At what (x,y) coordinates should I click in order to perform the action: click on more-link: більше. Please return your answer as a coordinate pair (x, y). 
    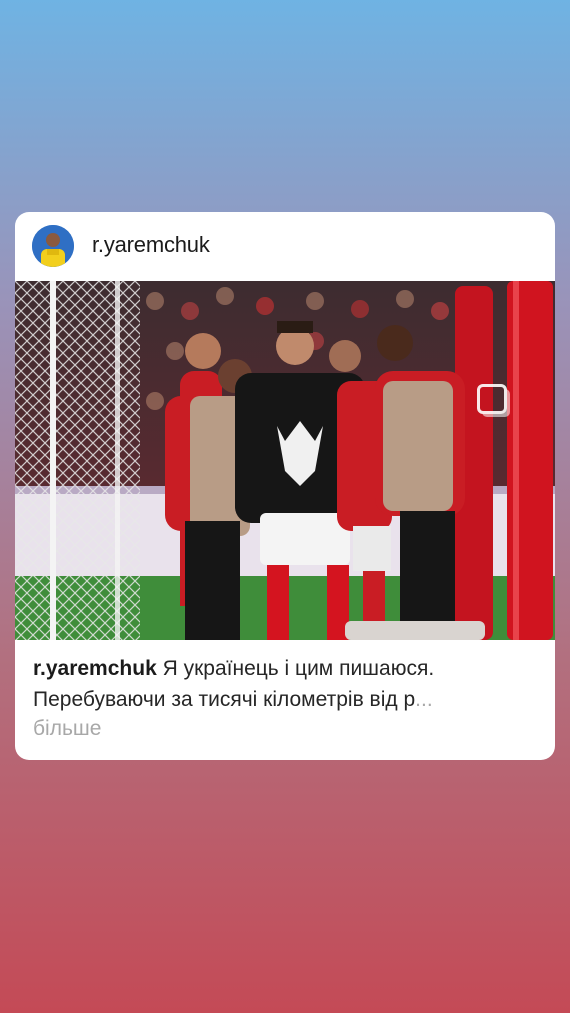
    Looking at the image, I should click on (67, 729).